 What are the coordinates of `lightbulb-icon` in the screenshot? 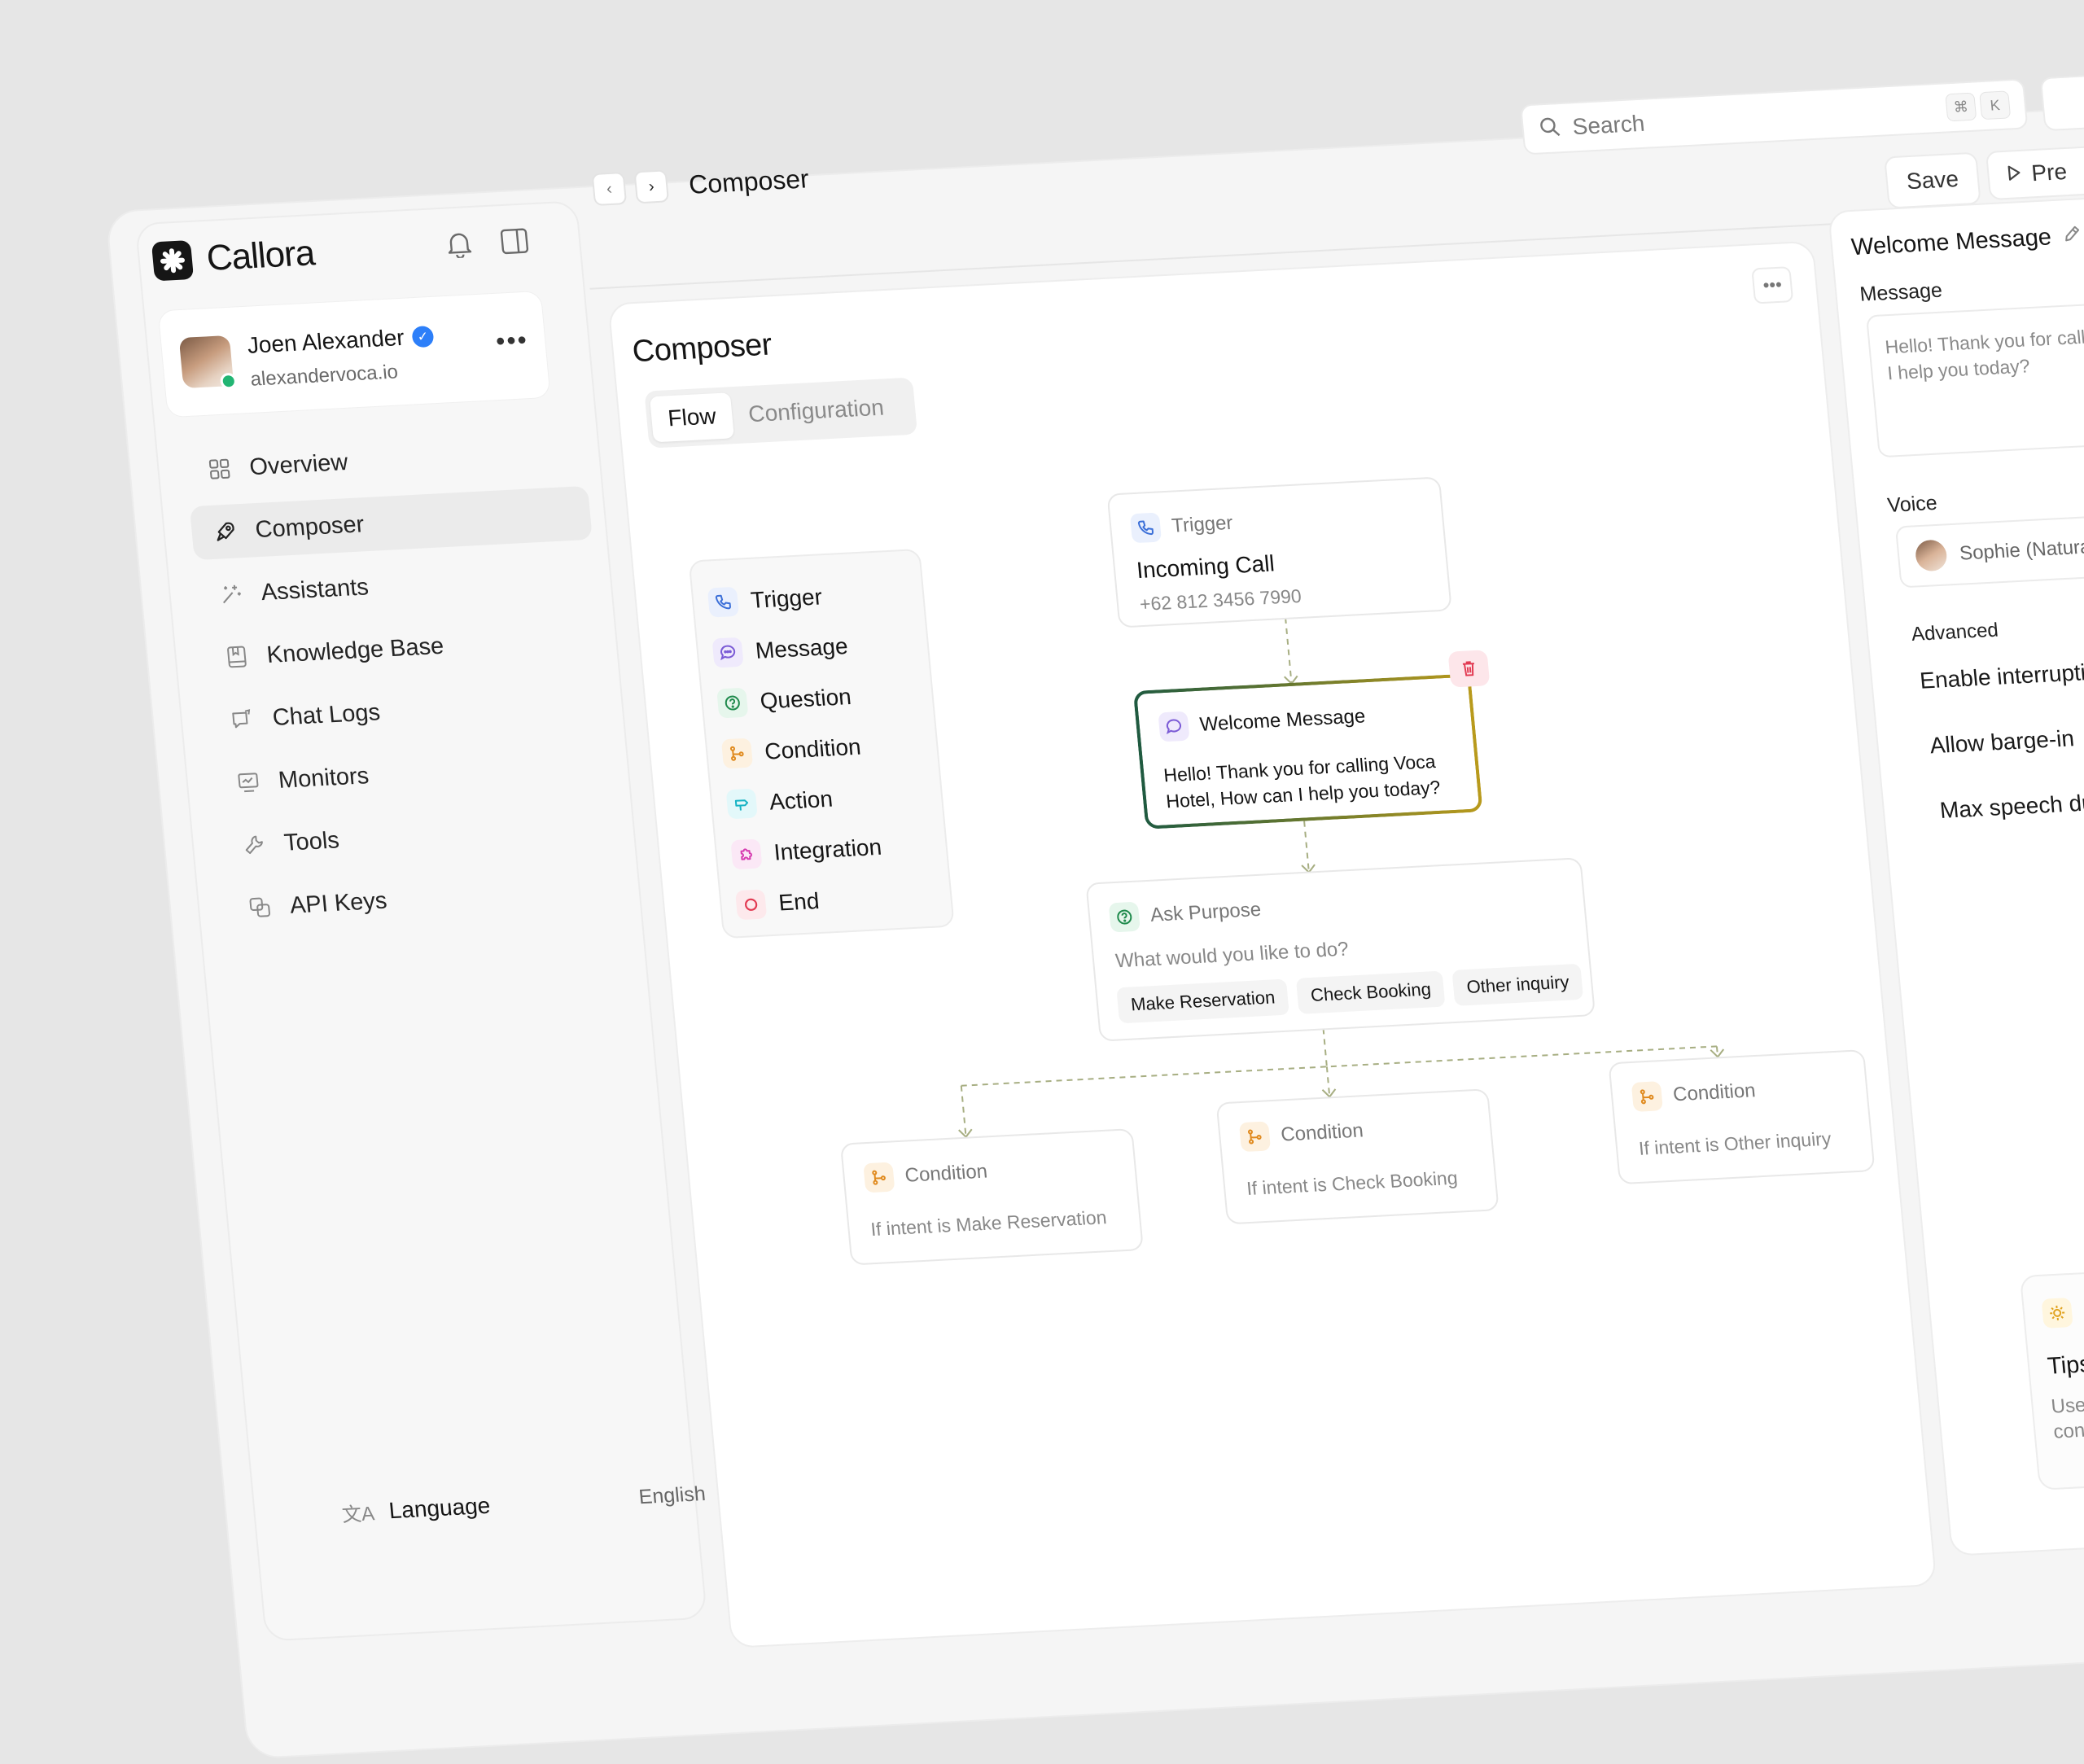 It's located at (2057, 1313).